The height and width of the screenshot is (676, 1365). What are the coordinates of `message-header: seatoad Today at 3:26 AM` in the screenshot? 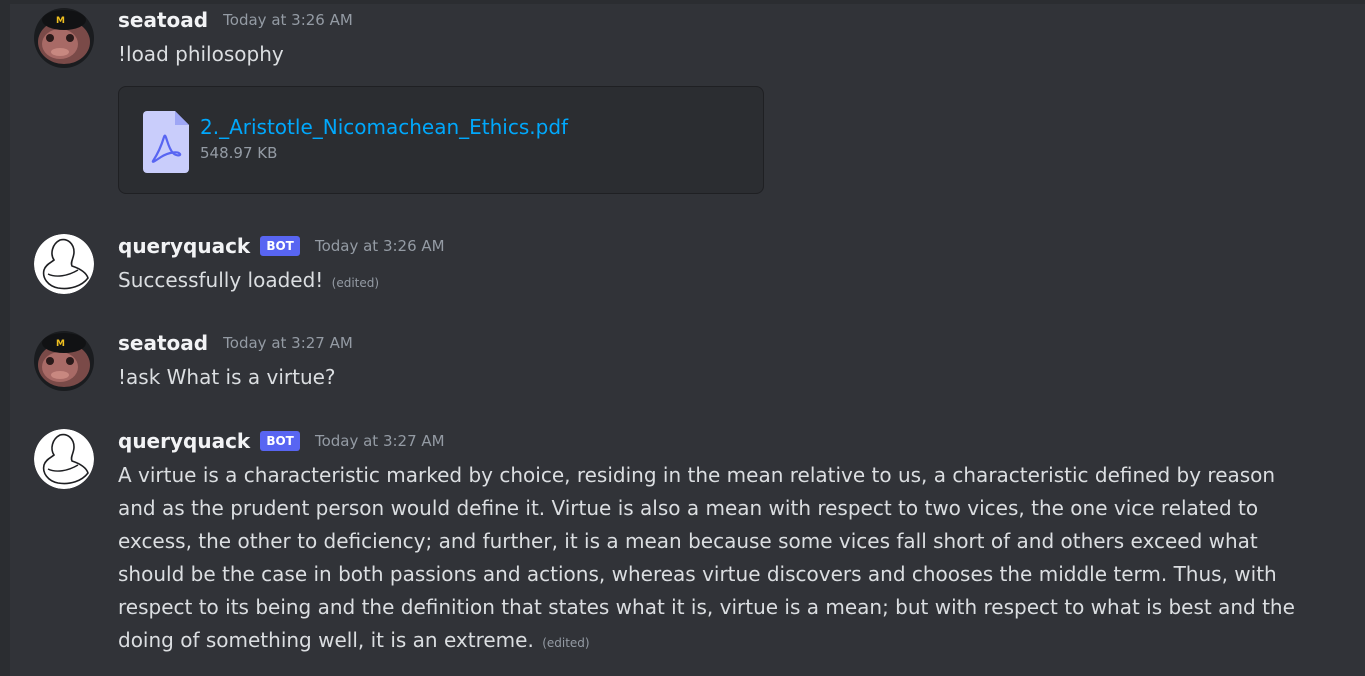 It's located at (235, 20).